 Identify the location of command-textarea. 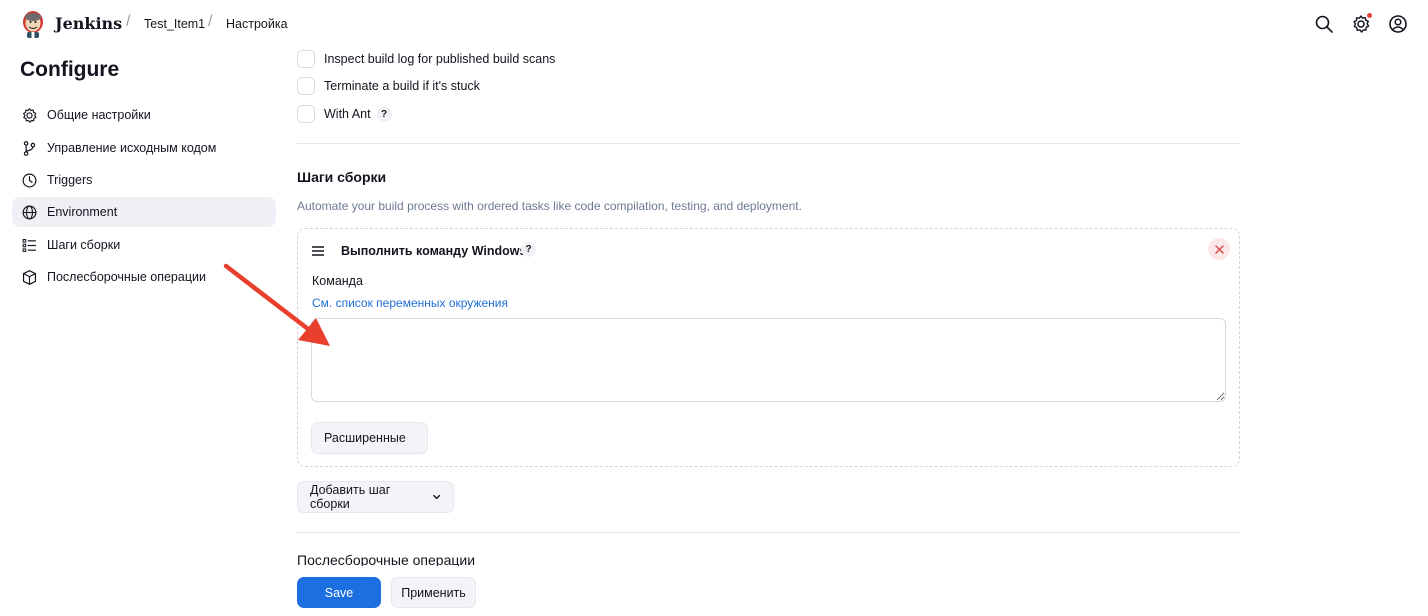
(768, 360).